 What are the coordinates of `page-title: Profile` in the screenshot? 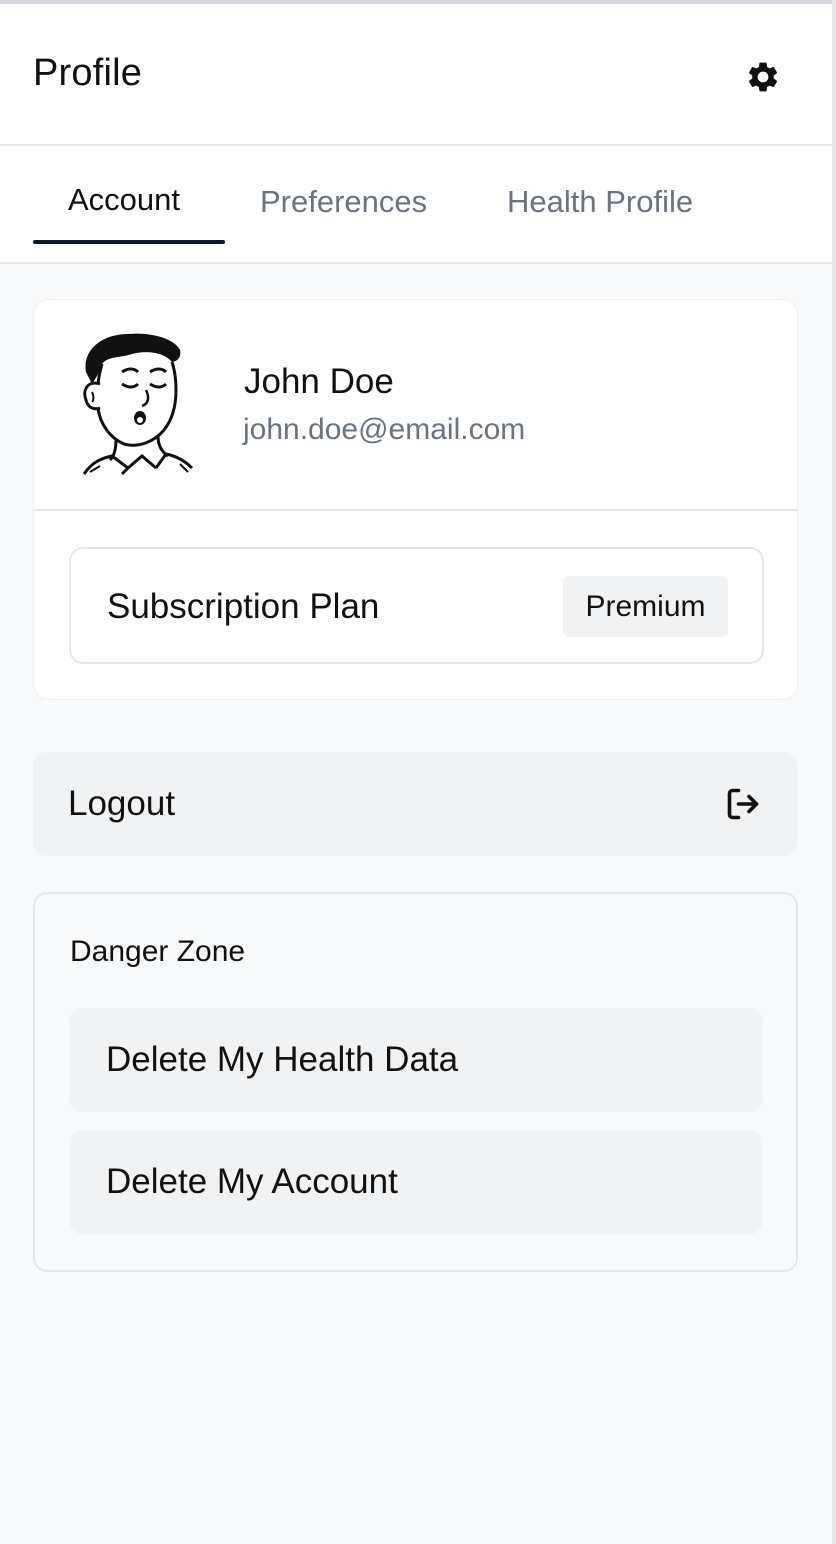 It's located at (88, 73).